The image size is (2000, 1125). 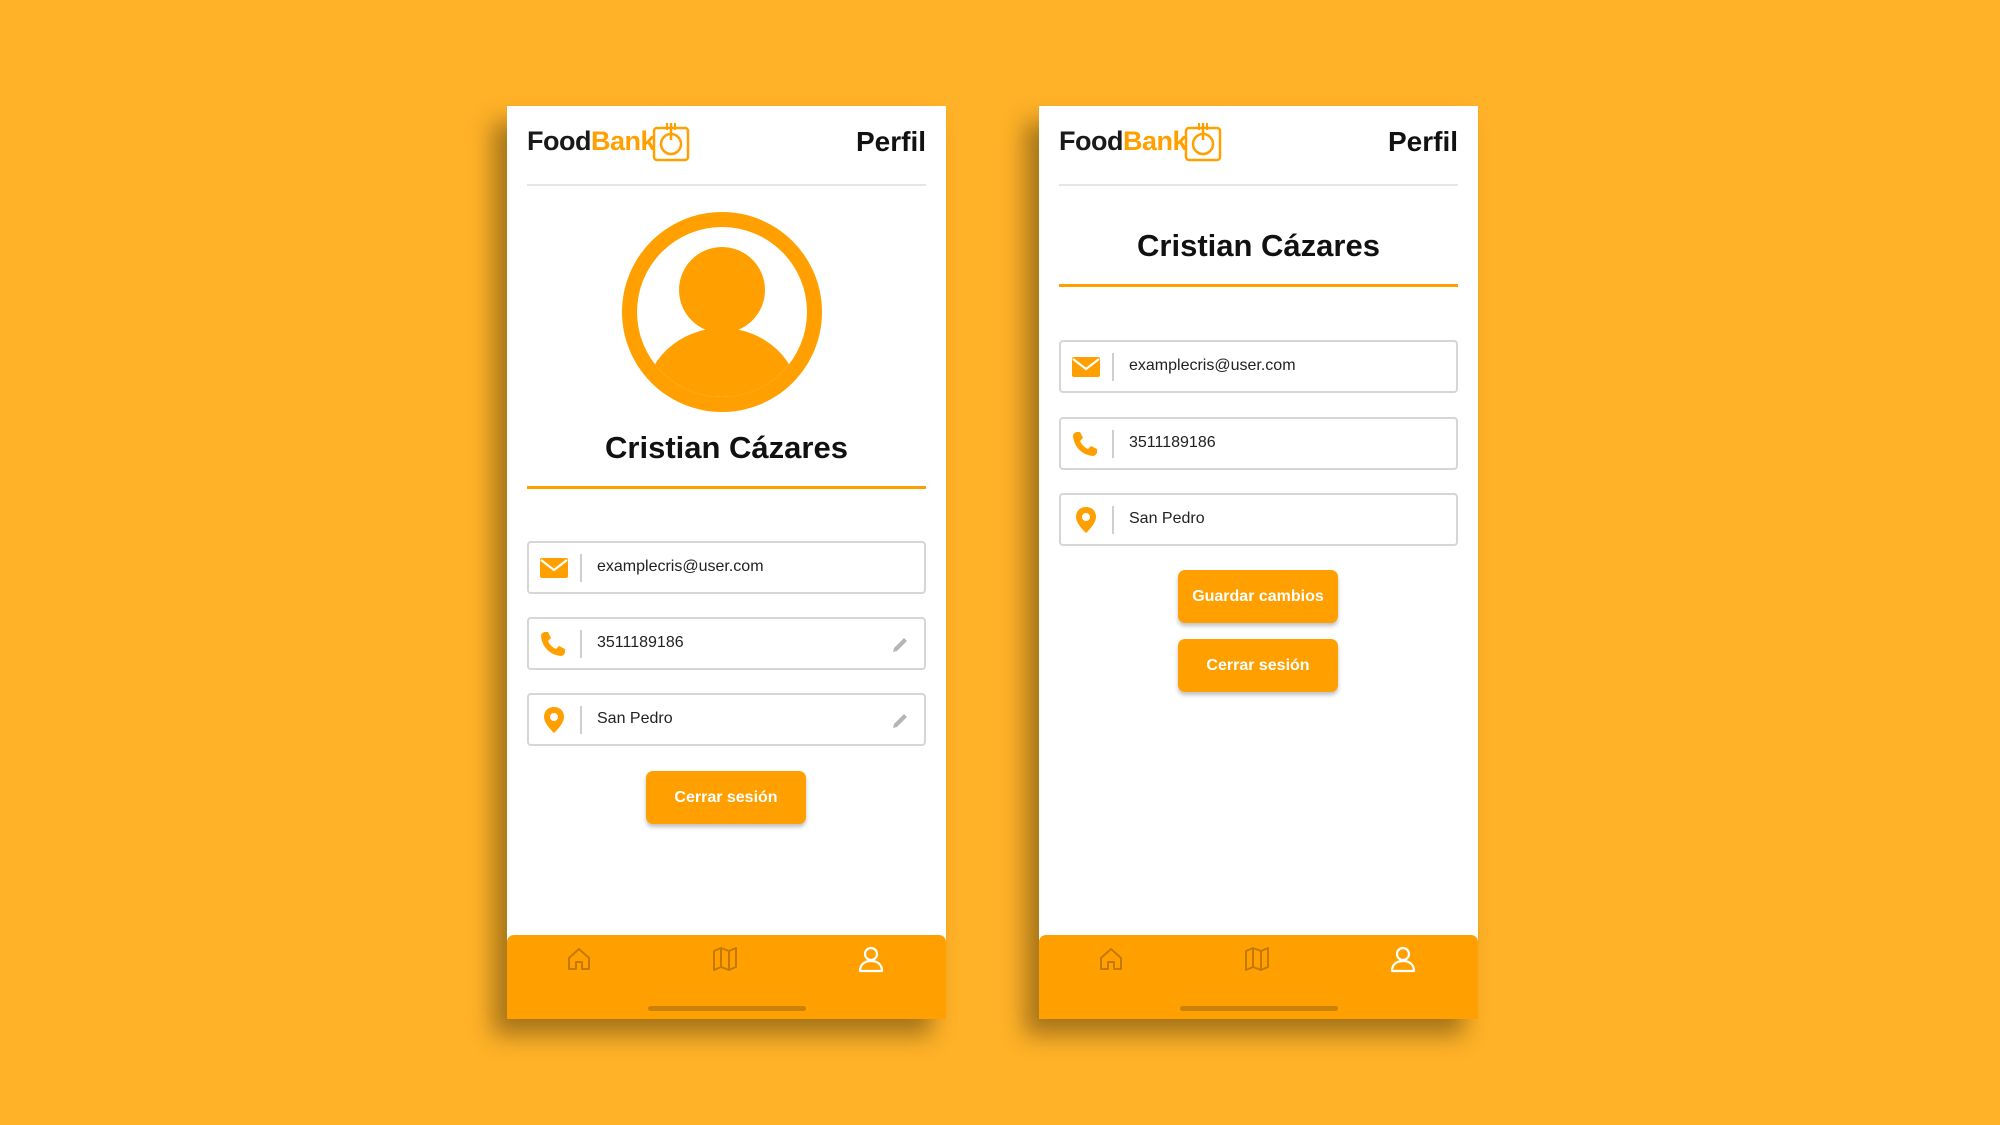 I want to click on save-changes-button: Guardar cambios, so click(x=1258, y=596).